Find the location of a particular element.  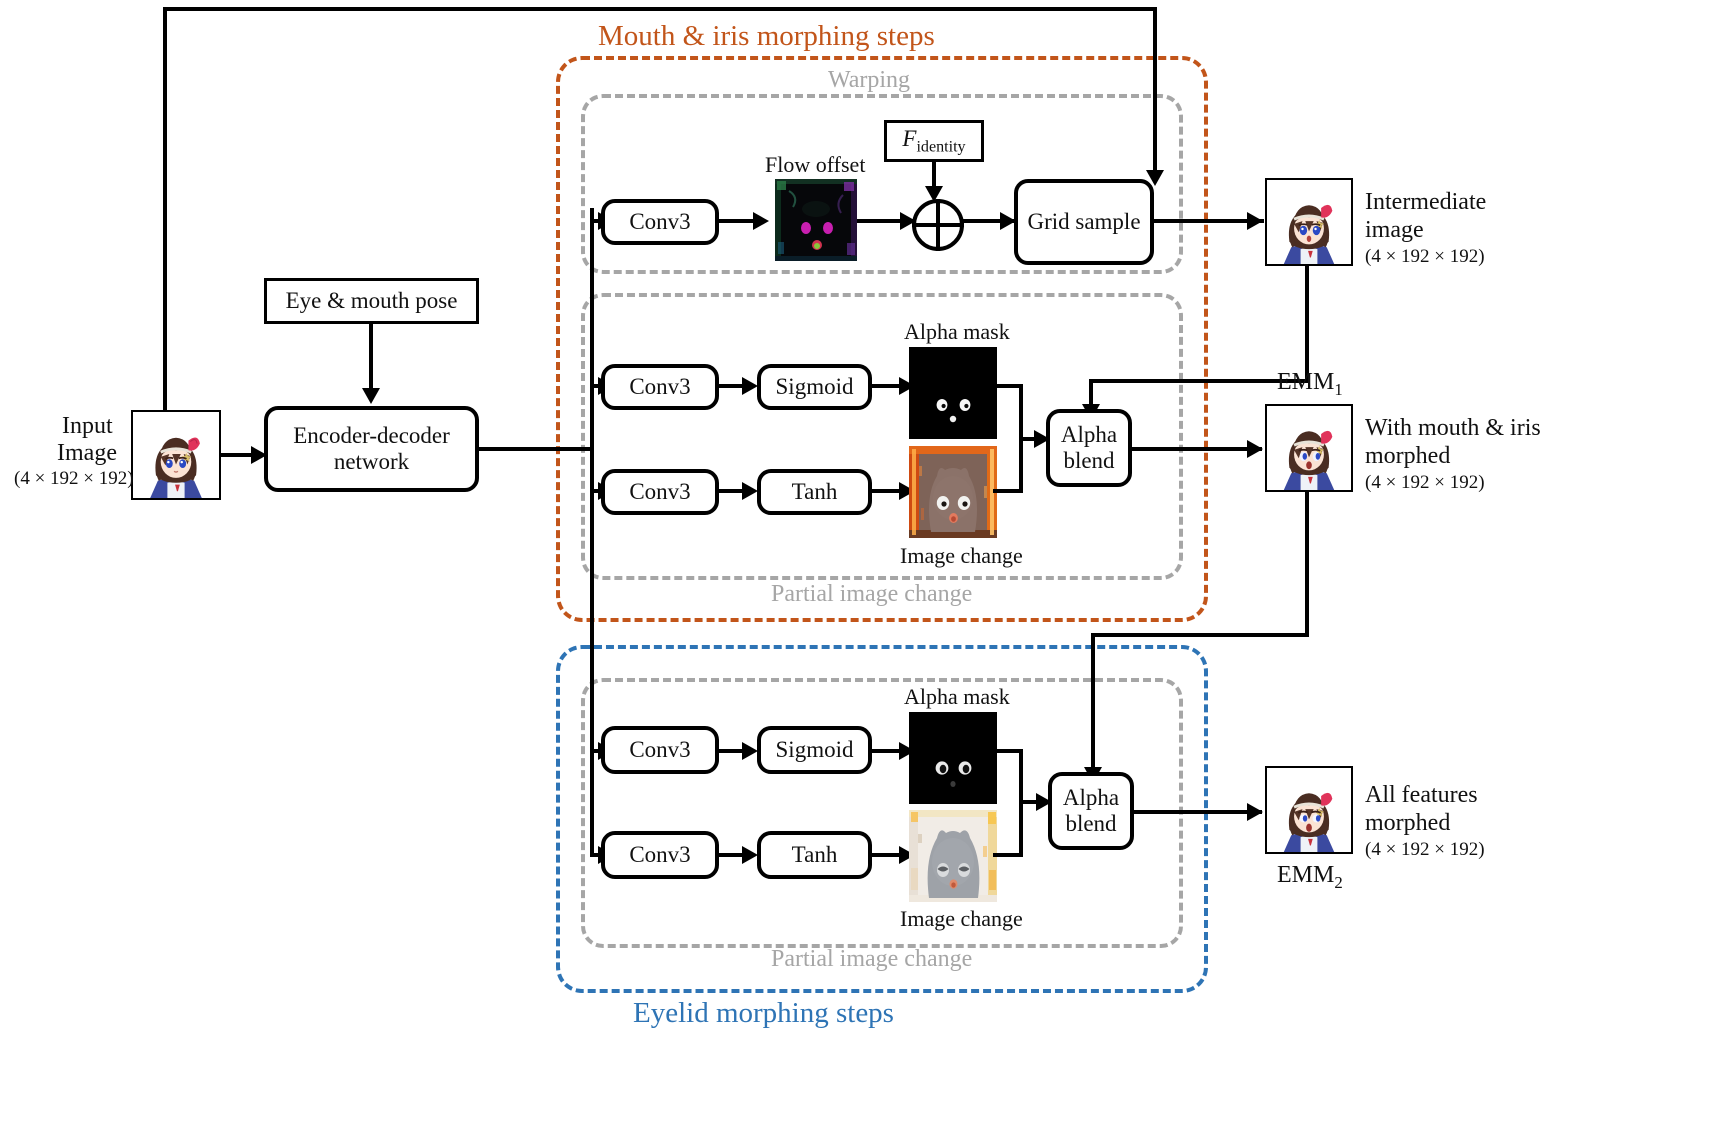

arrow-alpha-blend-top-to-emm1 is located at coordinates (1255, 449).